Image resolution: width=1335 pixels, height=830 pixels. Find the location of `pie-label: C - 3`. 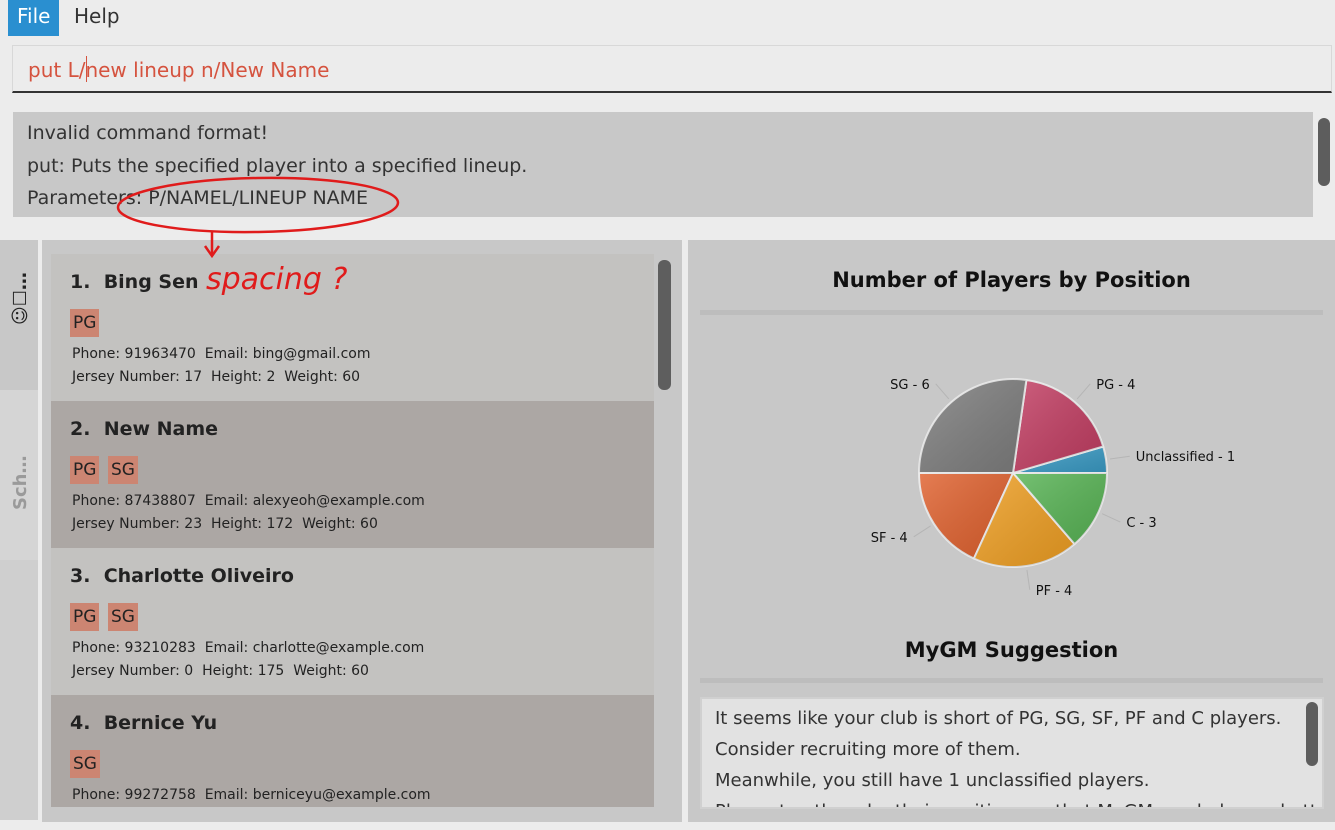

pie-label: C - 3 is located at coordinates (1141, 523).